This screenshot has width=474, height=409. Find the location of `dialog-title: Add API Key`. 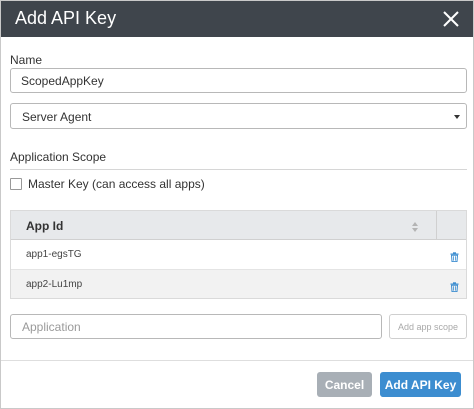

dialog-title: Add API Key is located at coordinates (66, 18).